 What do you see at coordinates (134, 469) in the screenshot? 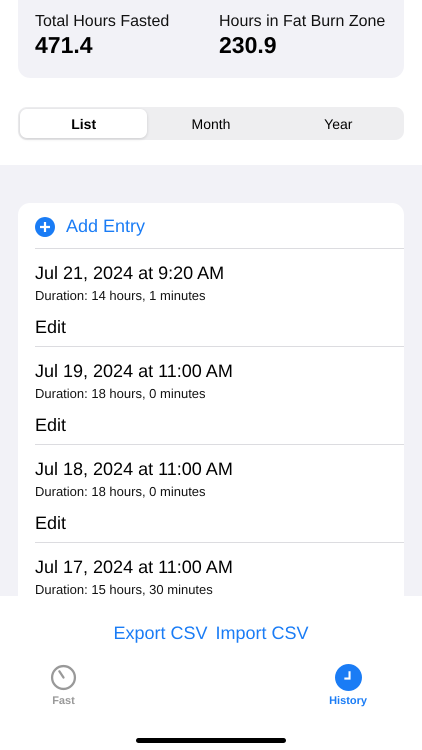
I see `entry-date: Jul 18, 2024 at 11:00 AM` at bounding box center [134, 469].